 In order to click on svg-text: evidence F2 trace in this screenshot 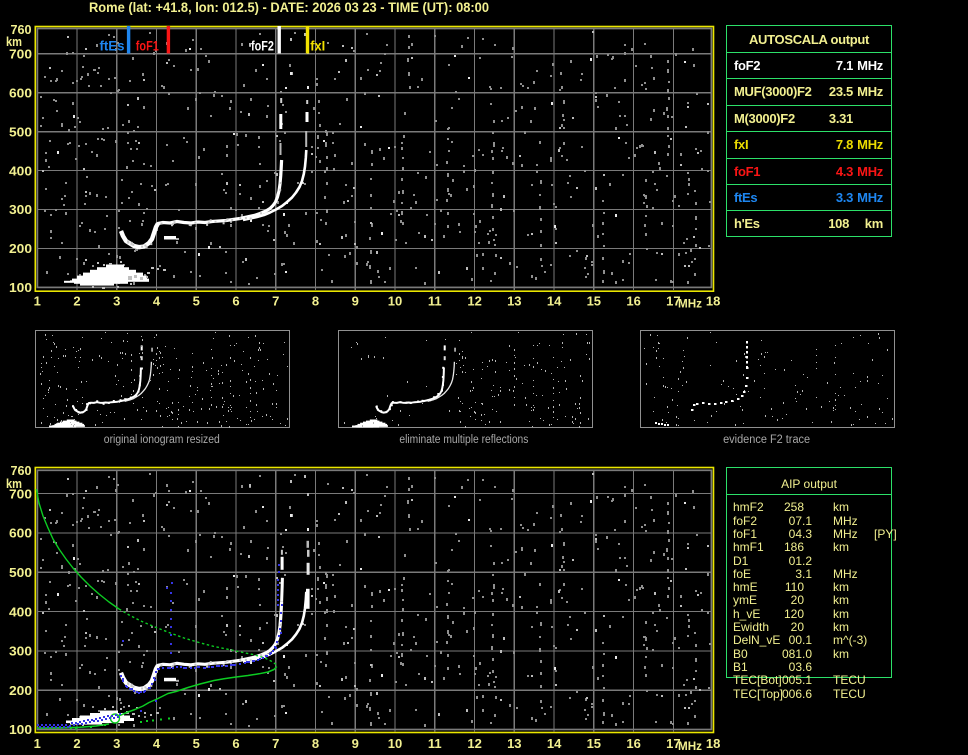, I will do `click(766, 440)`.